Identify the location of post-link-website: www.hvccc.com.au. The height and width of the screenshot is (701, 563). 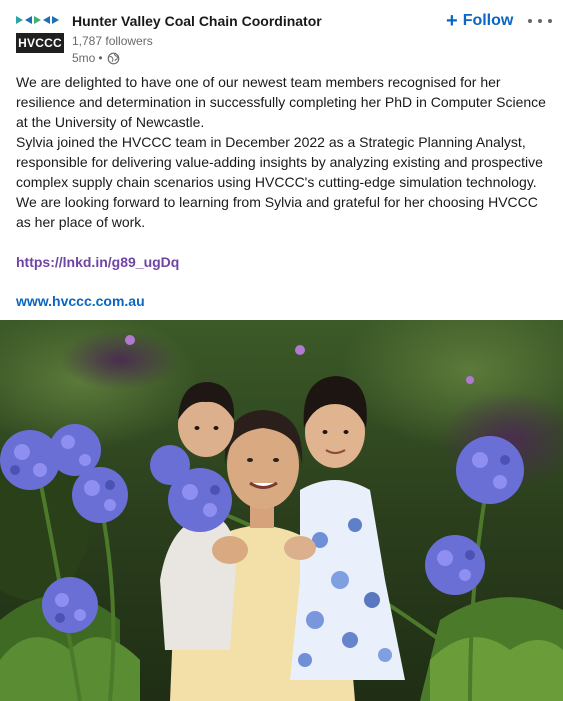
(80, 301).